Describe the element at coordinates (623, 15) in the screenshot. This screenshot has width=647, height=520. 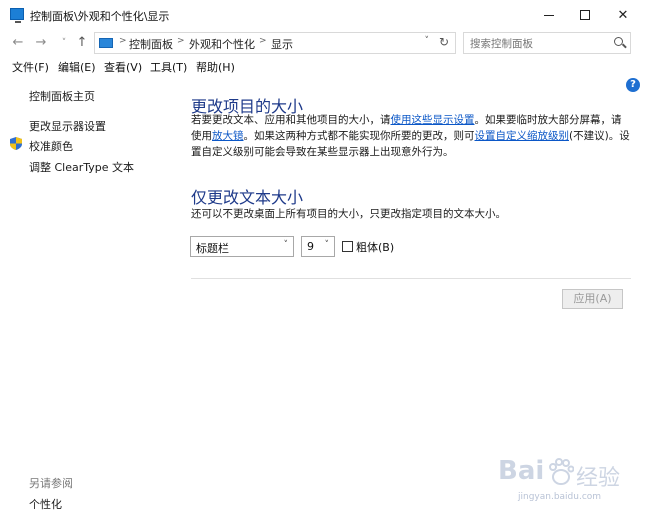
I see `close-button: ✕` at that location.